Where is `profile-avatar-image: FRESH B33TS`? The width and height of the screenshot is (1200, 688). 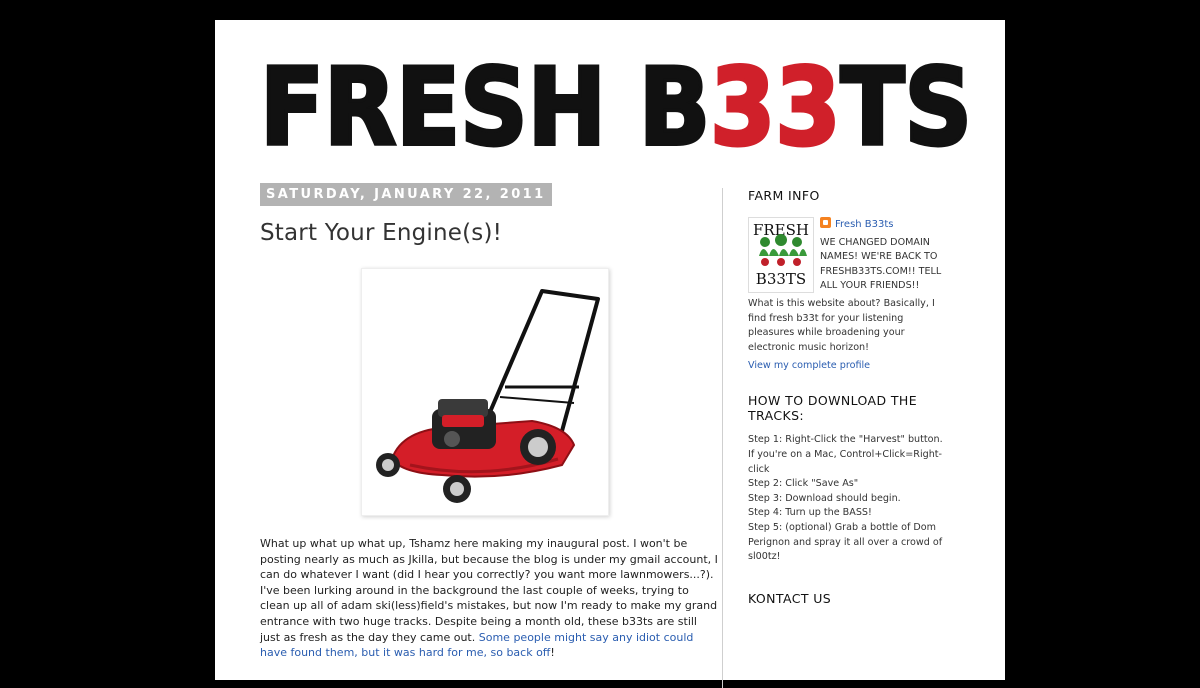
profile-avatar-image: FRESH B33TS is located at coordinates (781, 254).